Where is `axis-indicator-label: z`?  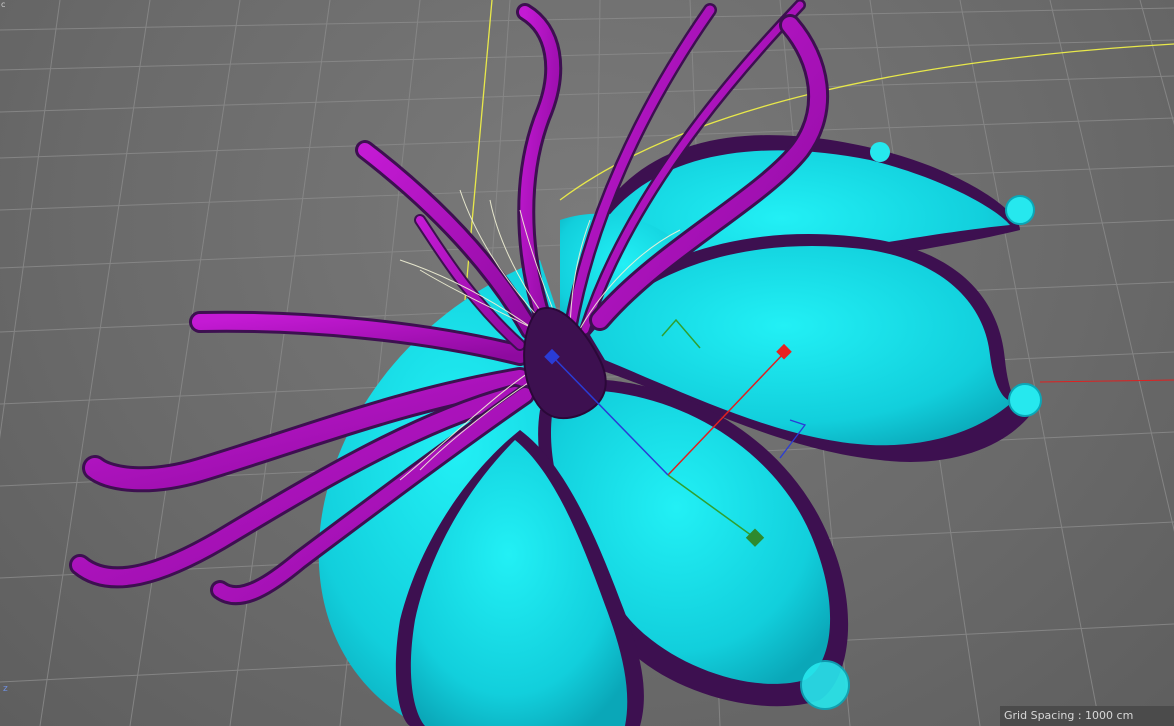
axis-indicator-label: z is located at coordinates (5, 689).